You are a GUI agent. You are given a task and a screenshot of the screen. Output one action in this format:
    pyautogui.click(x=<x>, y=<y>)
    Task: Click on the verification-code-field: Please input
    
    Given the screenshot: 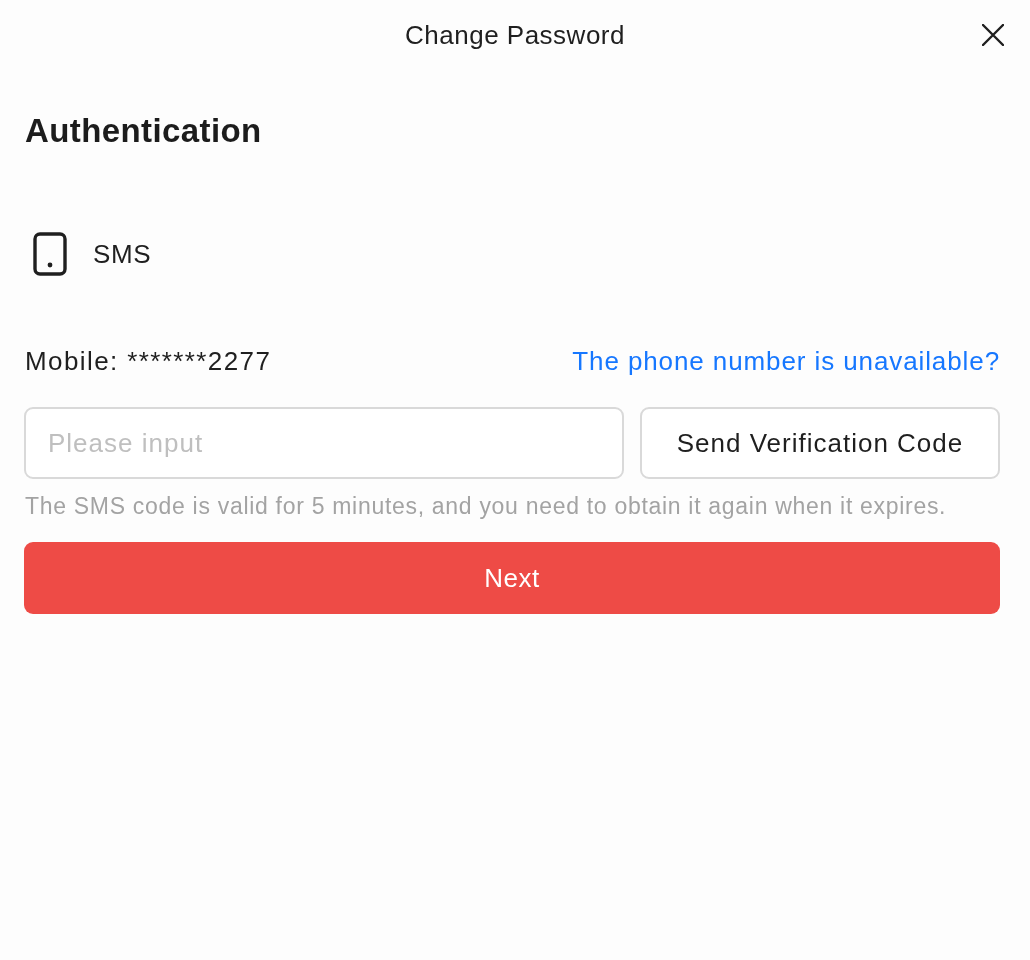 What is the action you would take?
    pyautogui.click(x=324, y=443)
    